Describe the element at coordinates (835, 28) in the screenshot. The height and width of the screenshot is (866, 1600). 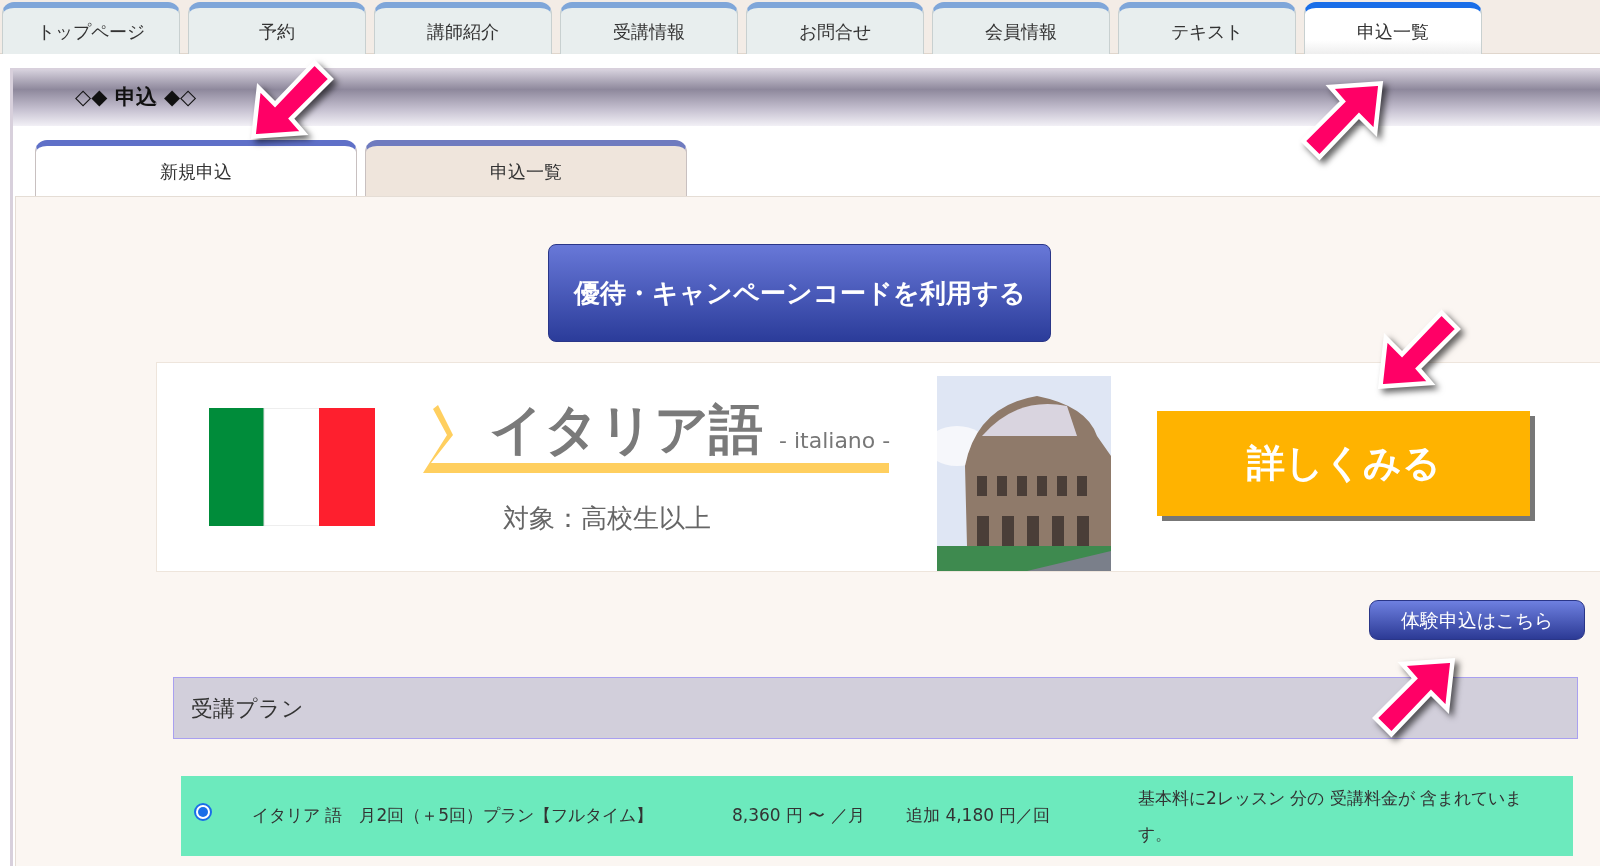
I see `nav-tab: お問合せ` at that location.